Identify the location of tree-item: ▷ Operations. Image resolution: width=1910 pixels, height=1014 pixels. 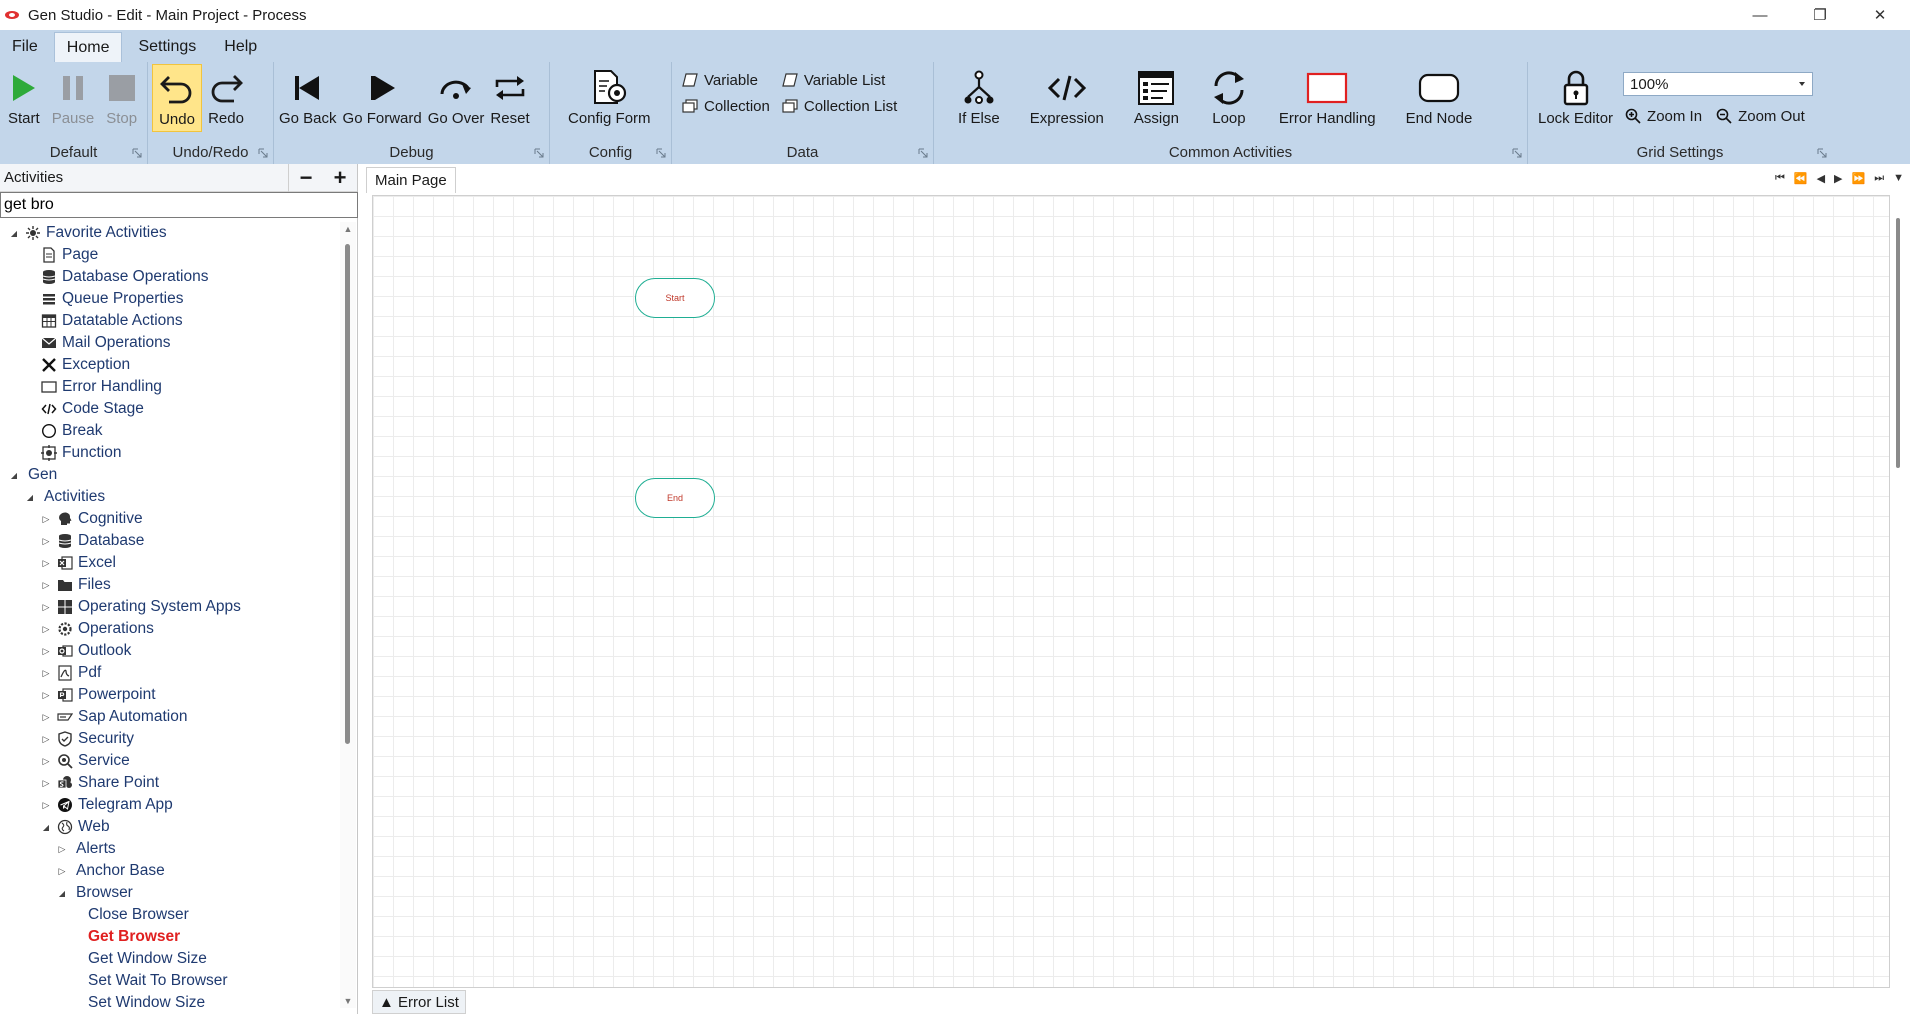
(170, 629).